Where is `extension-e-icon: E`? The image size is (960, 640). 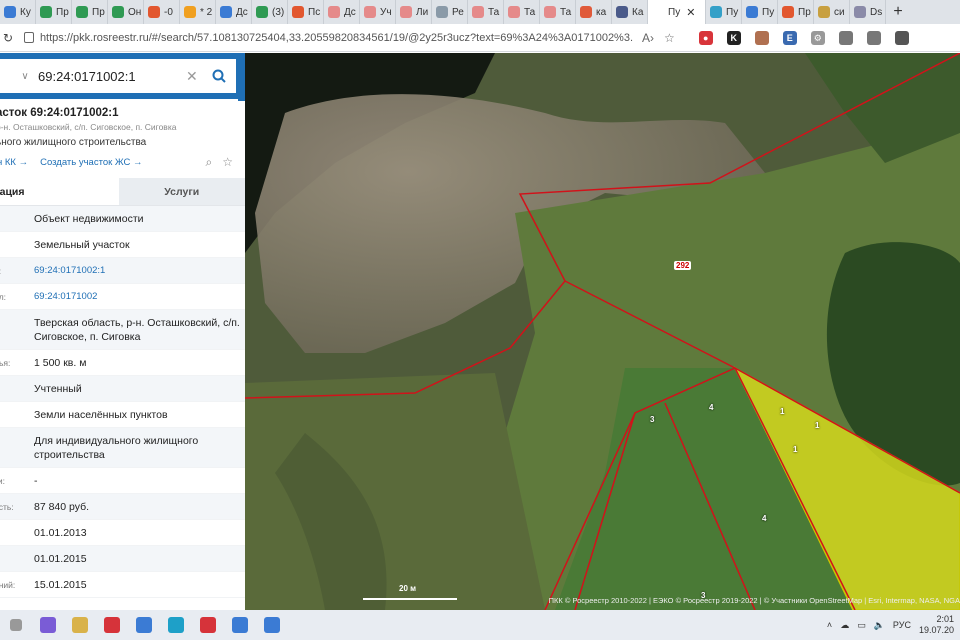 extension-e-icon: E is located at coordinates (789, 37).